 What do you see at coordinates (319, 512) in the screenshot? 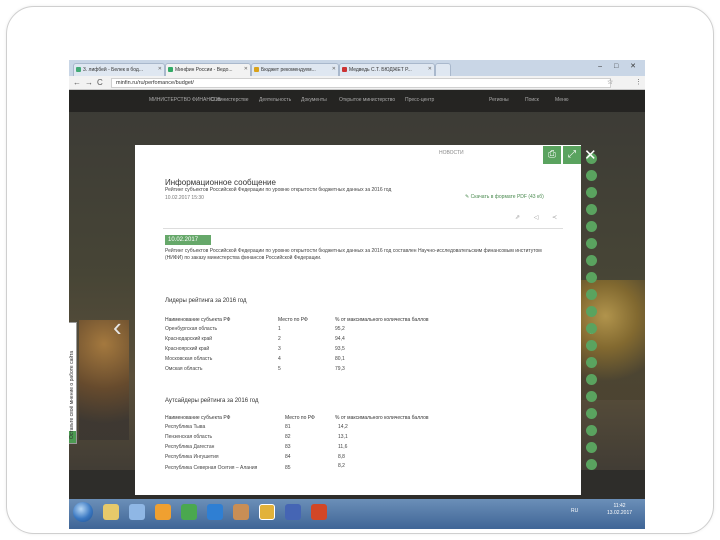
I see `powerpoint-icon` at bounding box center [319, 512].